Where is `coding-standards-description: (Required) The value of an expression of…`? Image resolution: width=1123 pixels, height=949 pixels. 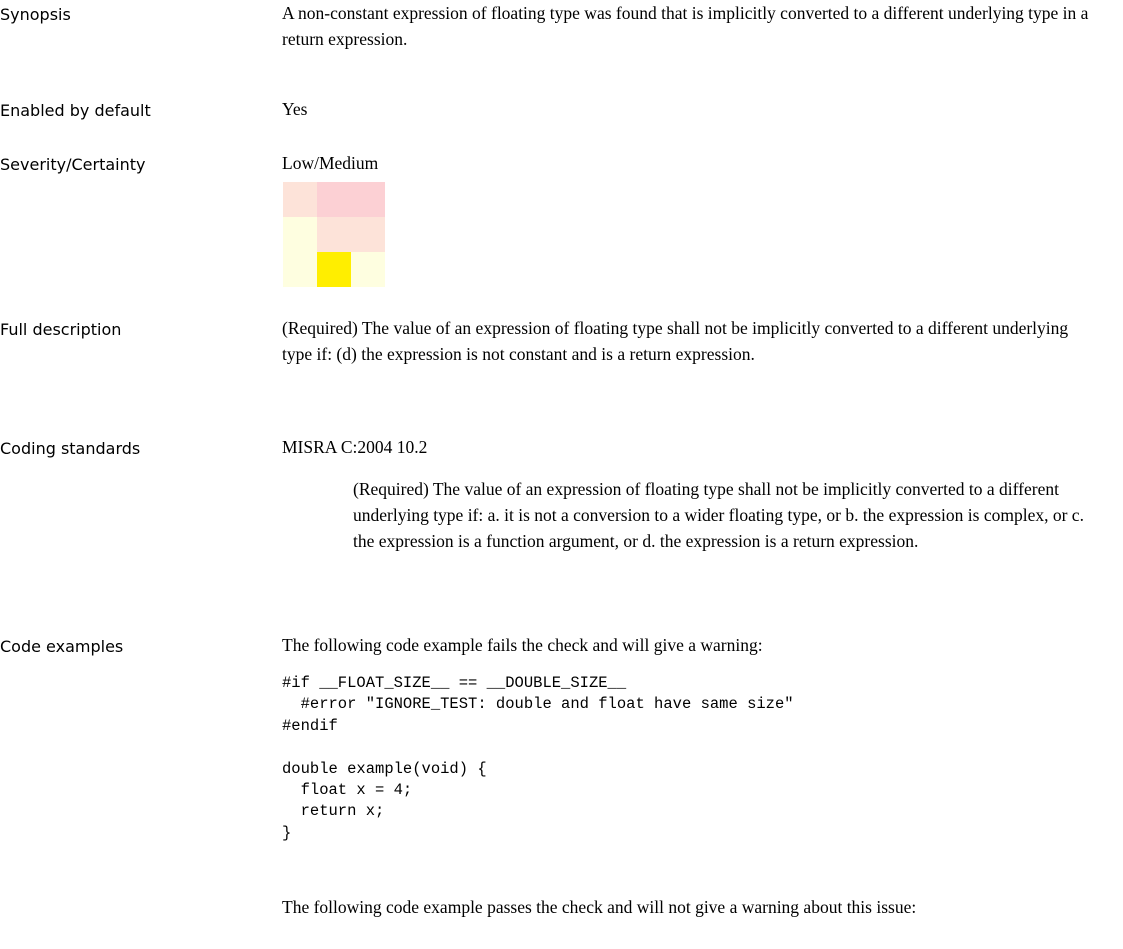
coding-standards-description: (Required) The value of an expression of… is located at coordinates (718, 515).